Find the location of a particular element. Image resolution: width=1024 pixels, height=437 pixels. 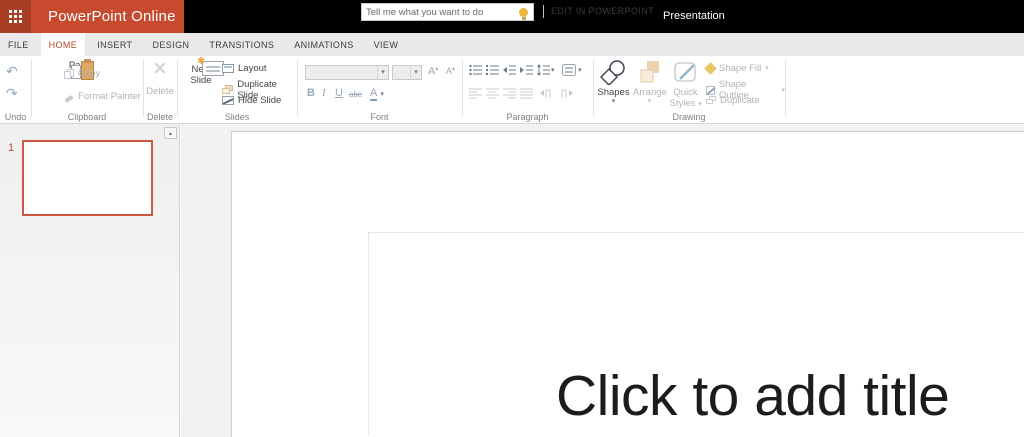

tell-me-search-box is located at coordinates (447, 12).